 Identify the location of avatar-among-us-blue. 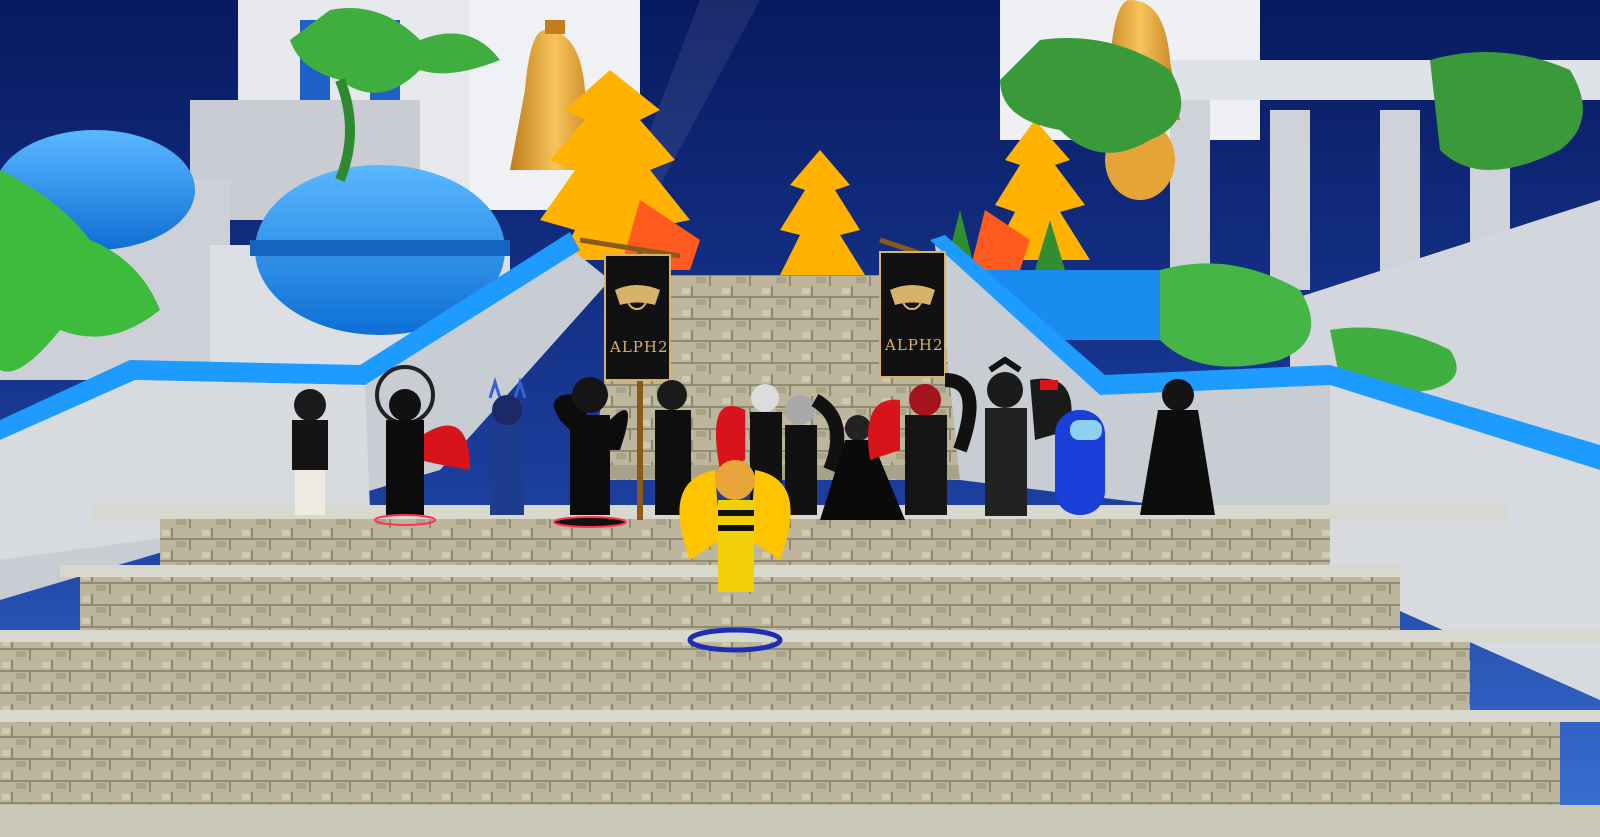
(1080, 462).